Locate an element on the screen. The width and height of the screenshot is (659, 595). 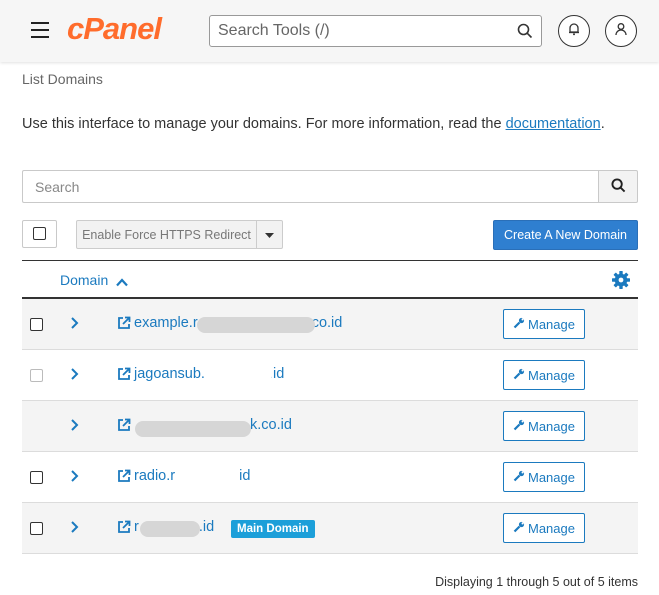
sort-asc-icon is located at coordinates (122, 283).